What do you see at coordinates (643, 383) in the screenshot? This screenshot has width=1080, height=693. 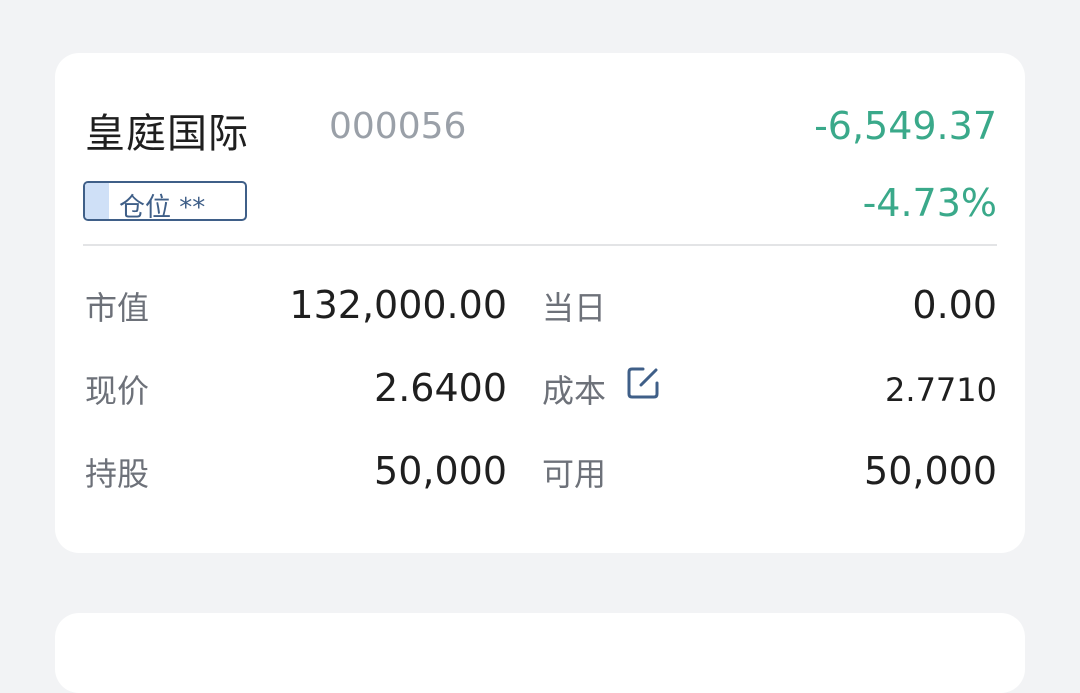 I see `edit-icon` at bounding box center [643, 383].